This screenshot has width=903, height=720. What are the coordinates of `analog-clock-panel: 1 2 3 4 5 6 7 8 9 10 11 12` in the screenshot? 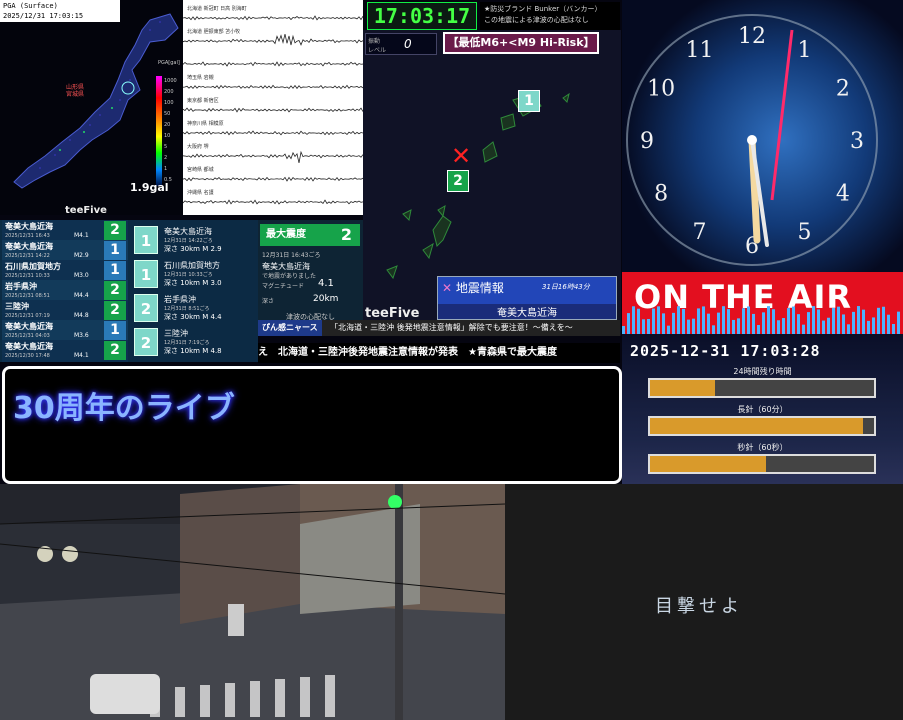 It's located at (762, 136).